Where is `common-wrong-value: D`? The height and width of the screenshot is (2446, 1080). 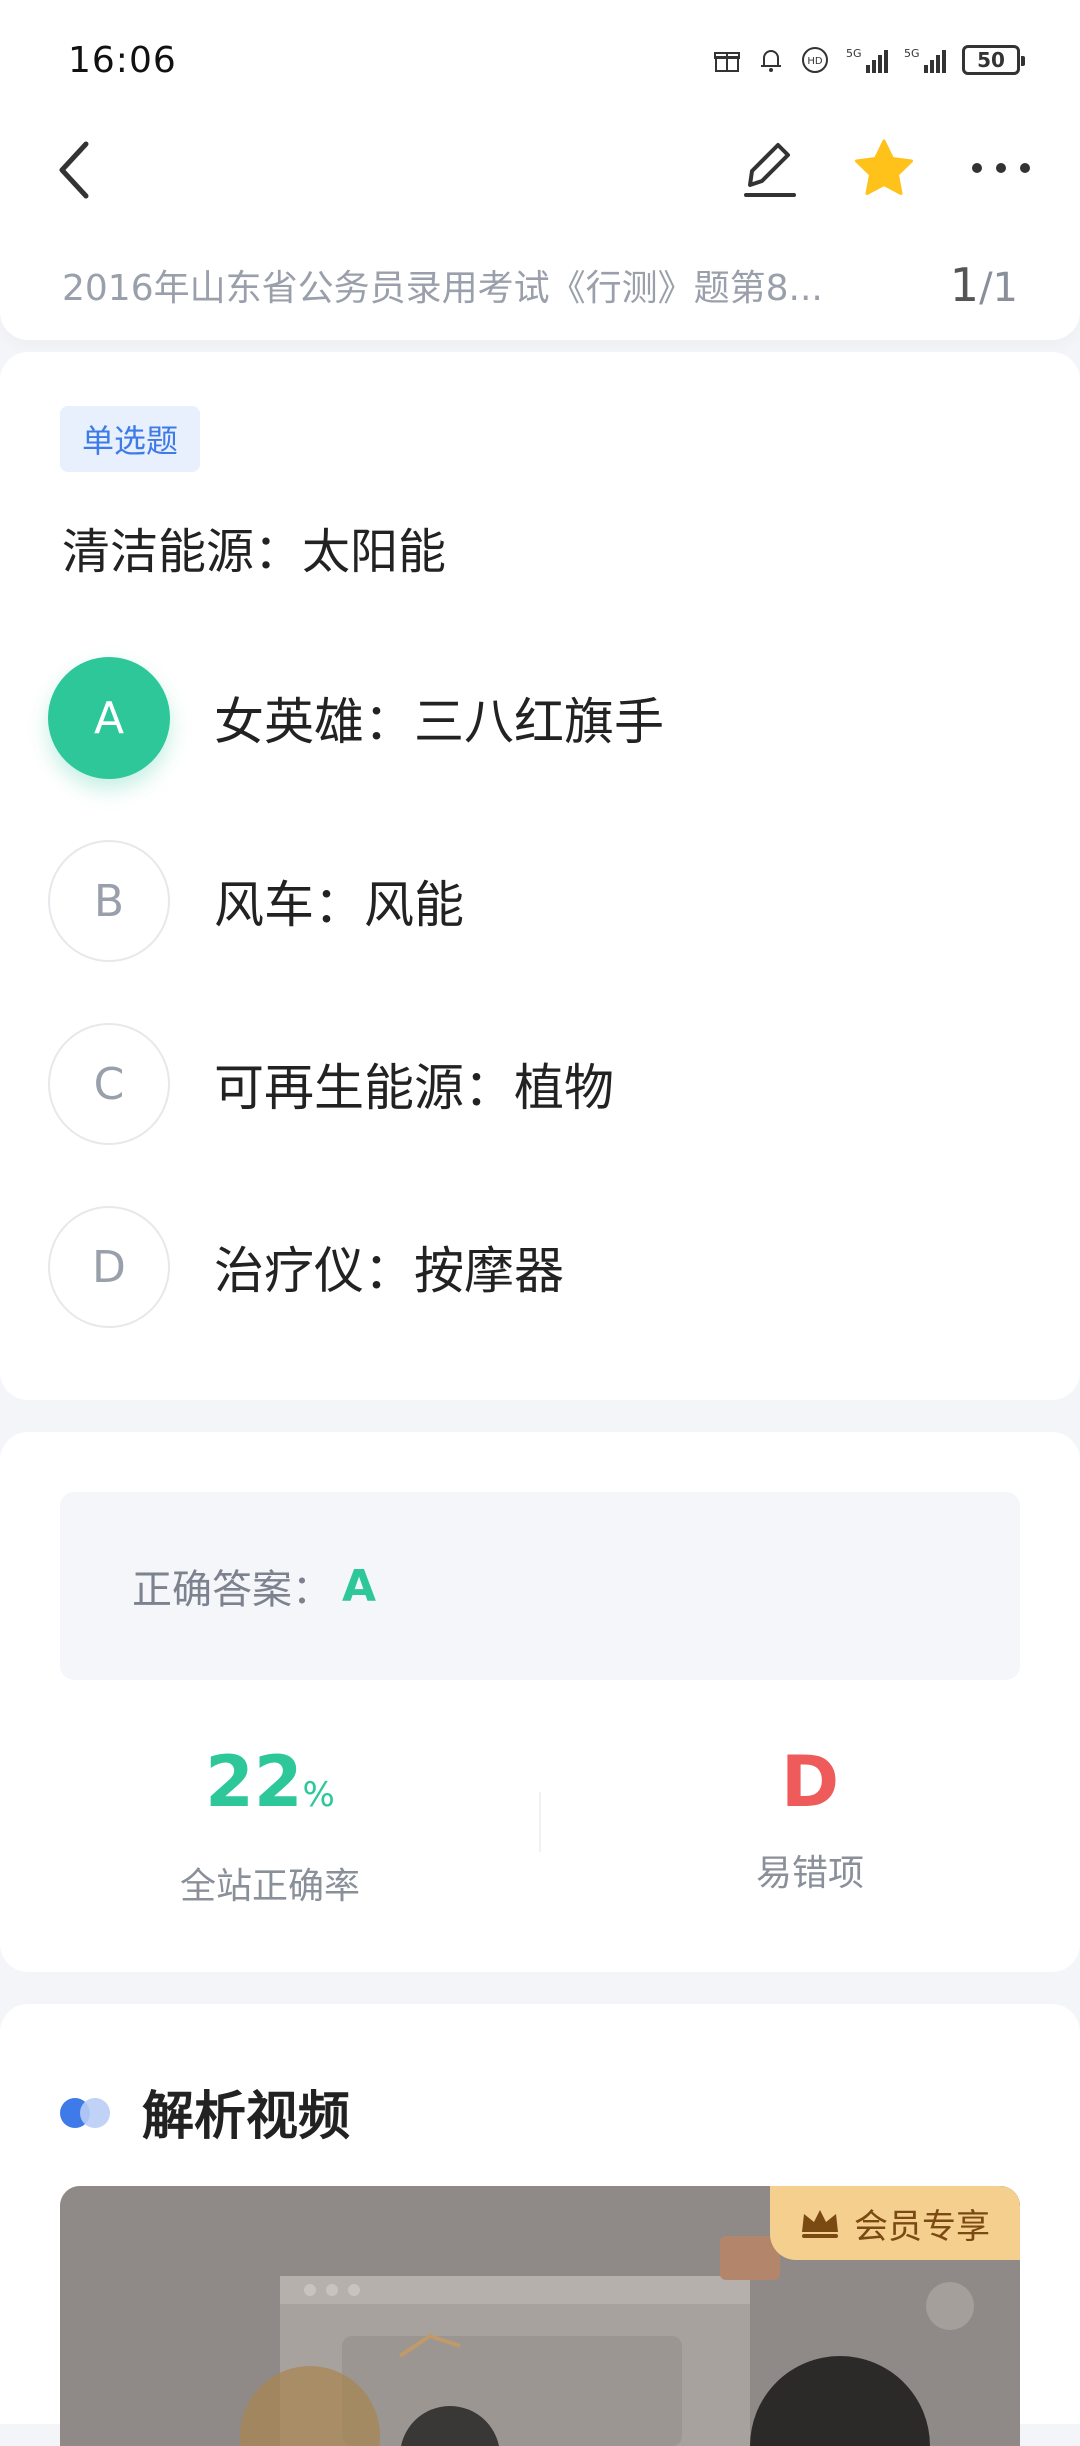 common-wrong-value: D is located at coordinates (810, 1782).